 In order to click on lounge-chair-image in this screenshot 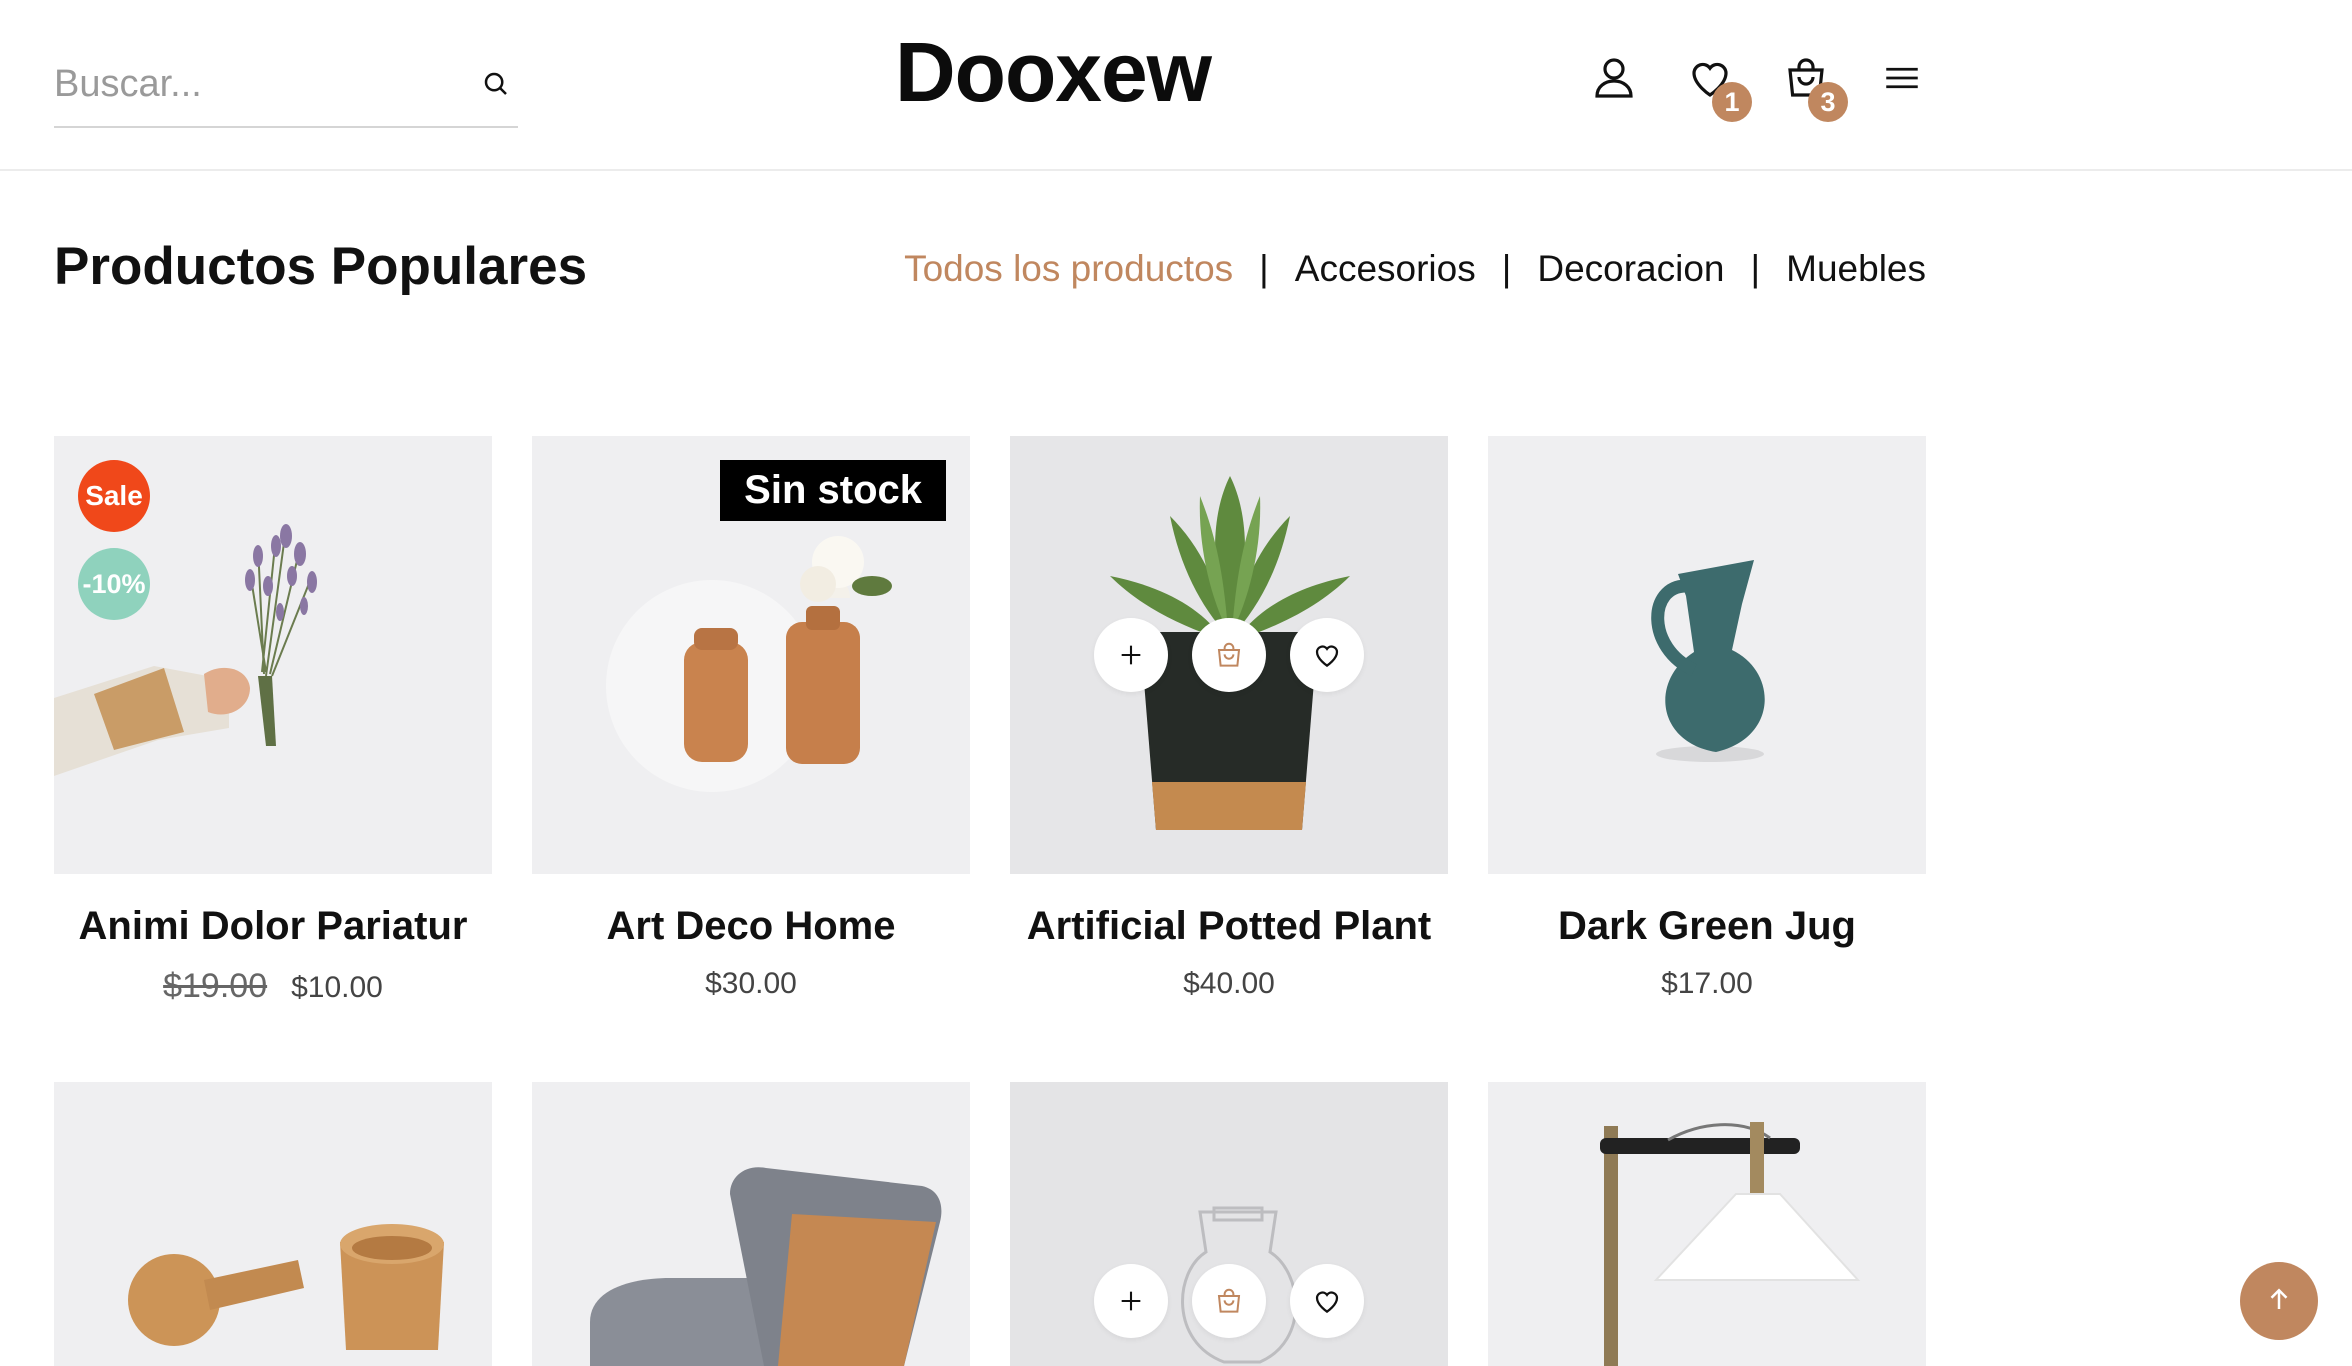, I will do `click(766, 1266)`.